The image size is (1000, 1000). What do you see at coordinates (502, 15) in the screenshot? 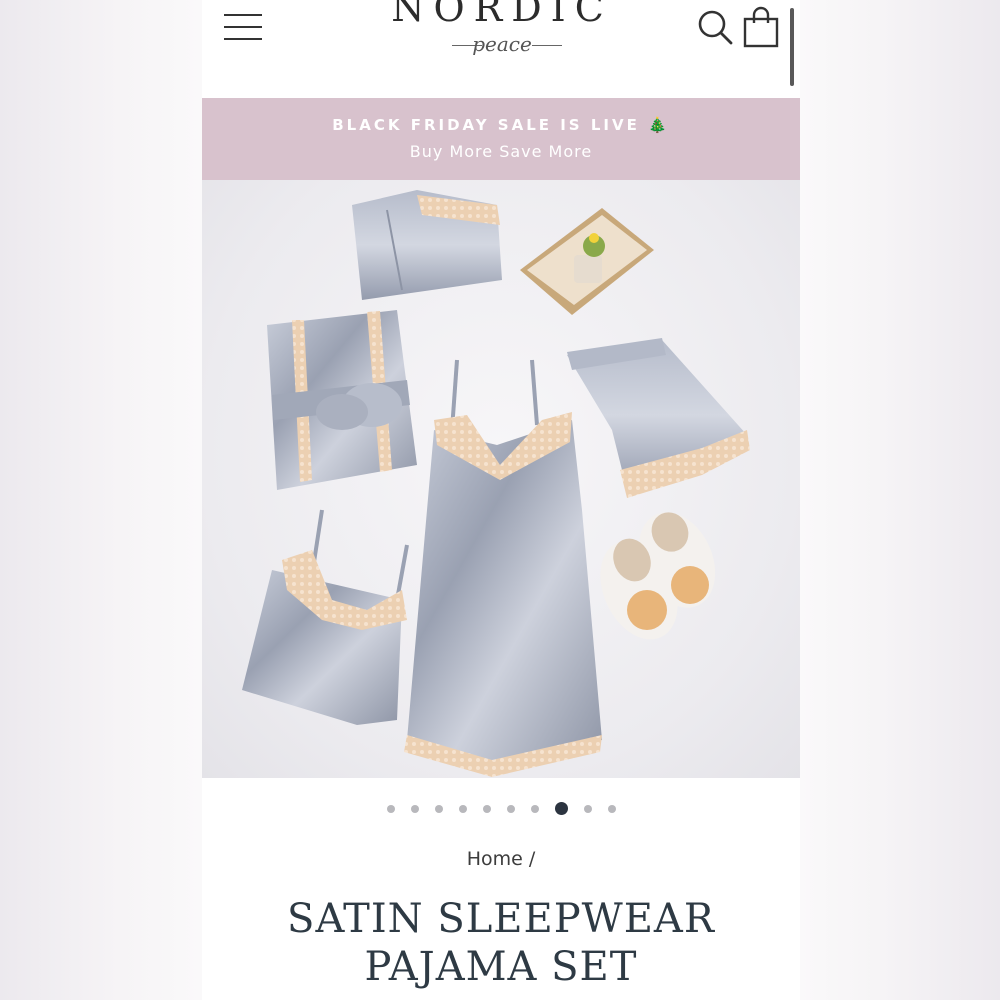
I see `logo-wordmark: NORDIC` at bounding box center [502, 15].